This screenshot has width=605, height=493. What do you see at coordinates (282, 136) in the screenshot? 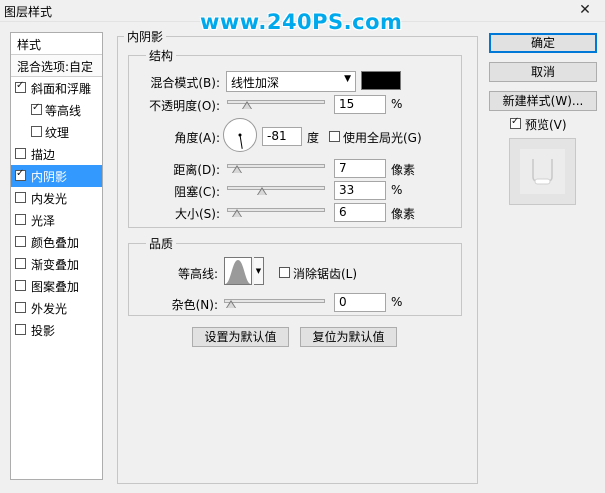
I see `angle-input: -81` at bounding box center [282, 136].